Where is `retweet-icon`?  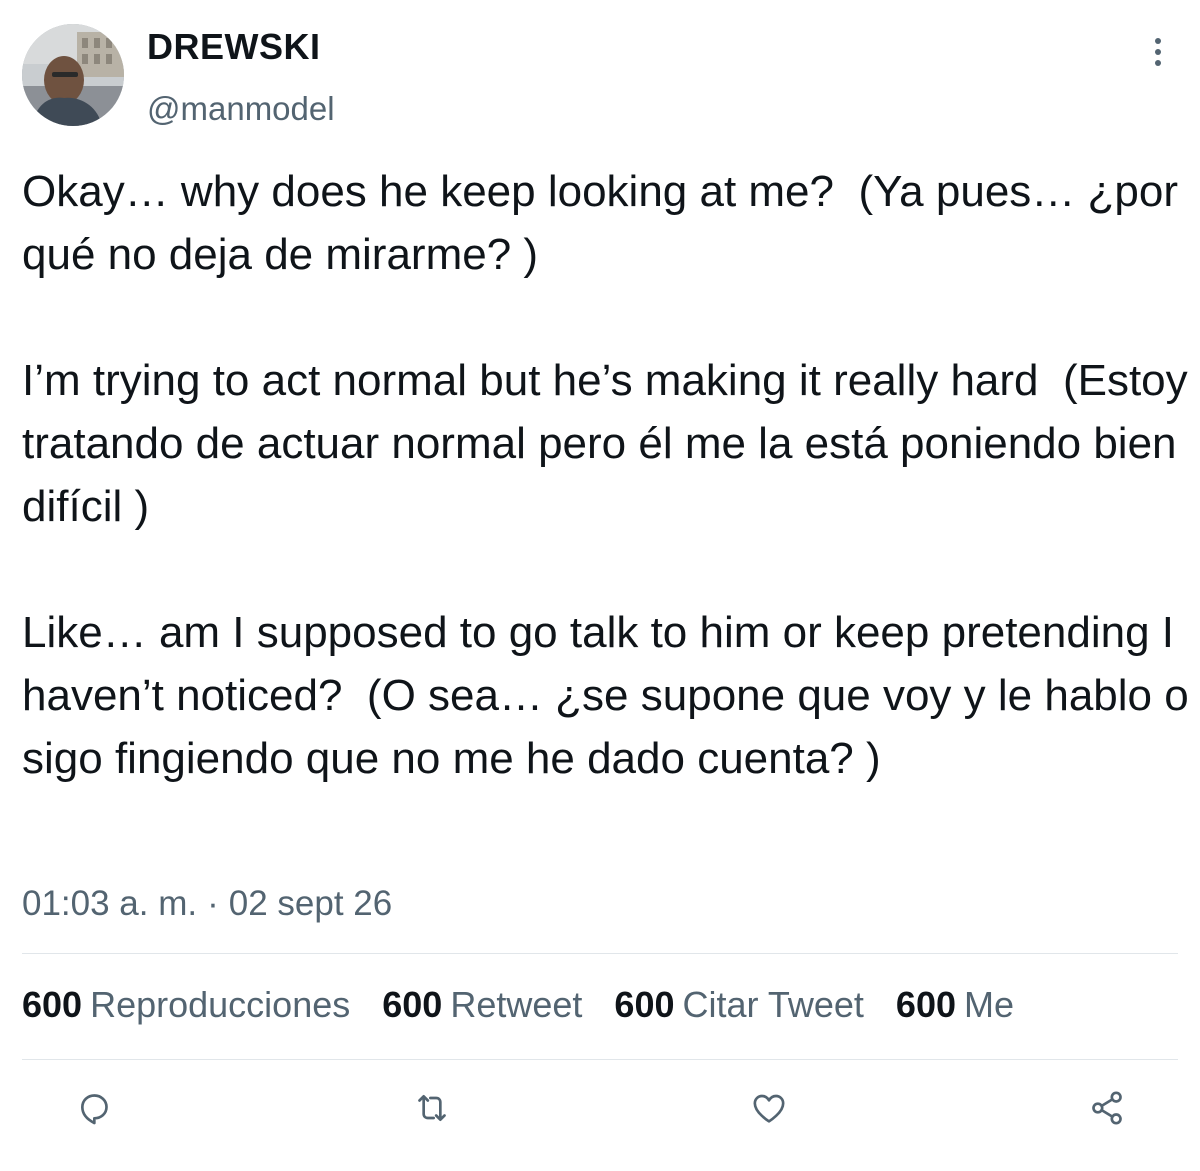
retweet-icon is located at coordinates (432, 1108).